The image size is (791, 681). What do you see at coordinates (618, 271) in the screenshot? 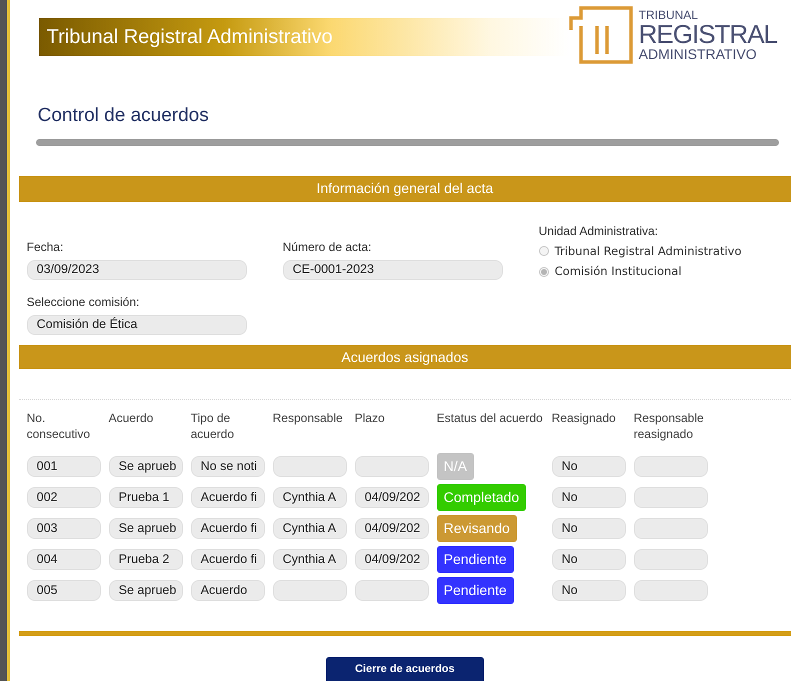
I see `radio-label: Comisión Institucional` at bounding box center [618, 271].